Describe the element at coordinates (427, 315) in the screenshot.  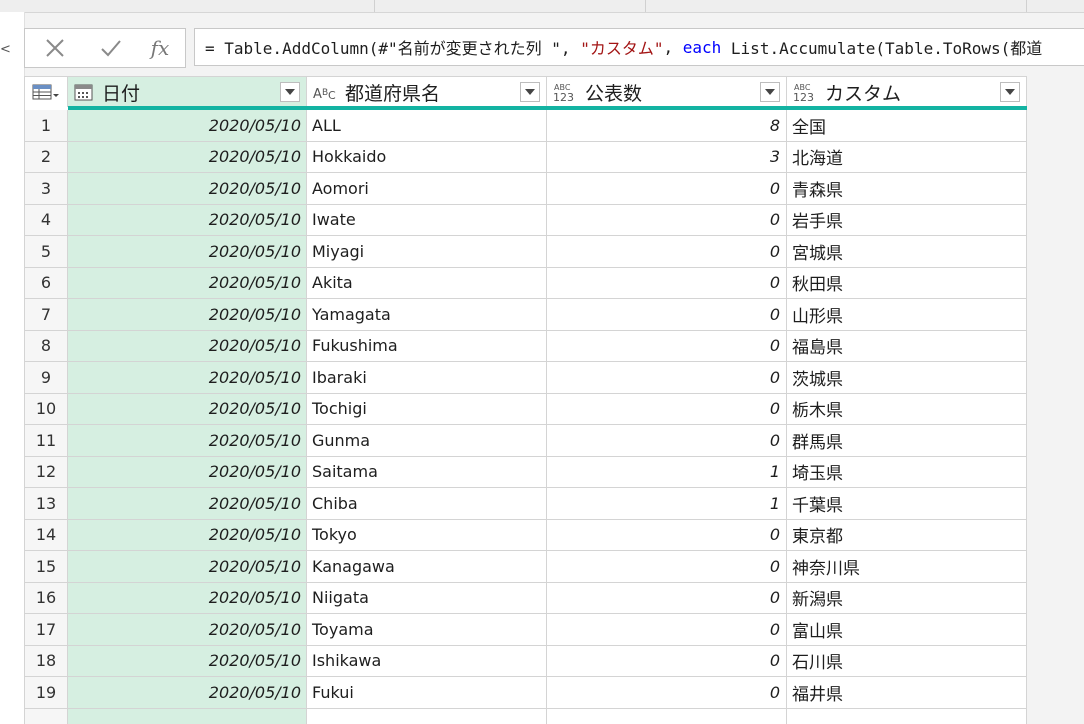
I see `cell-prefecture: Yamagata` at that location.